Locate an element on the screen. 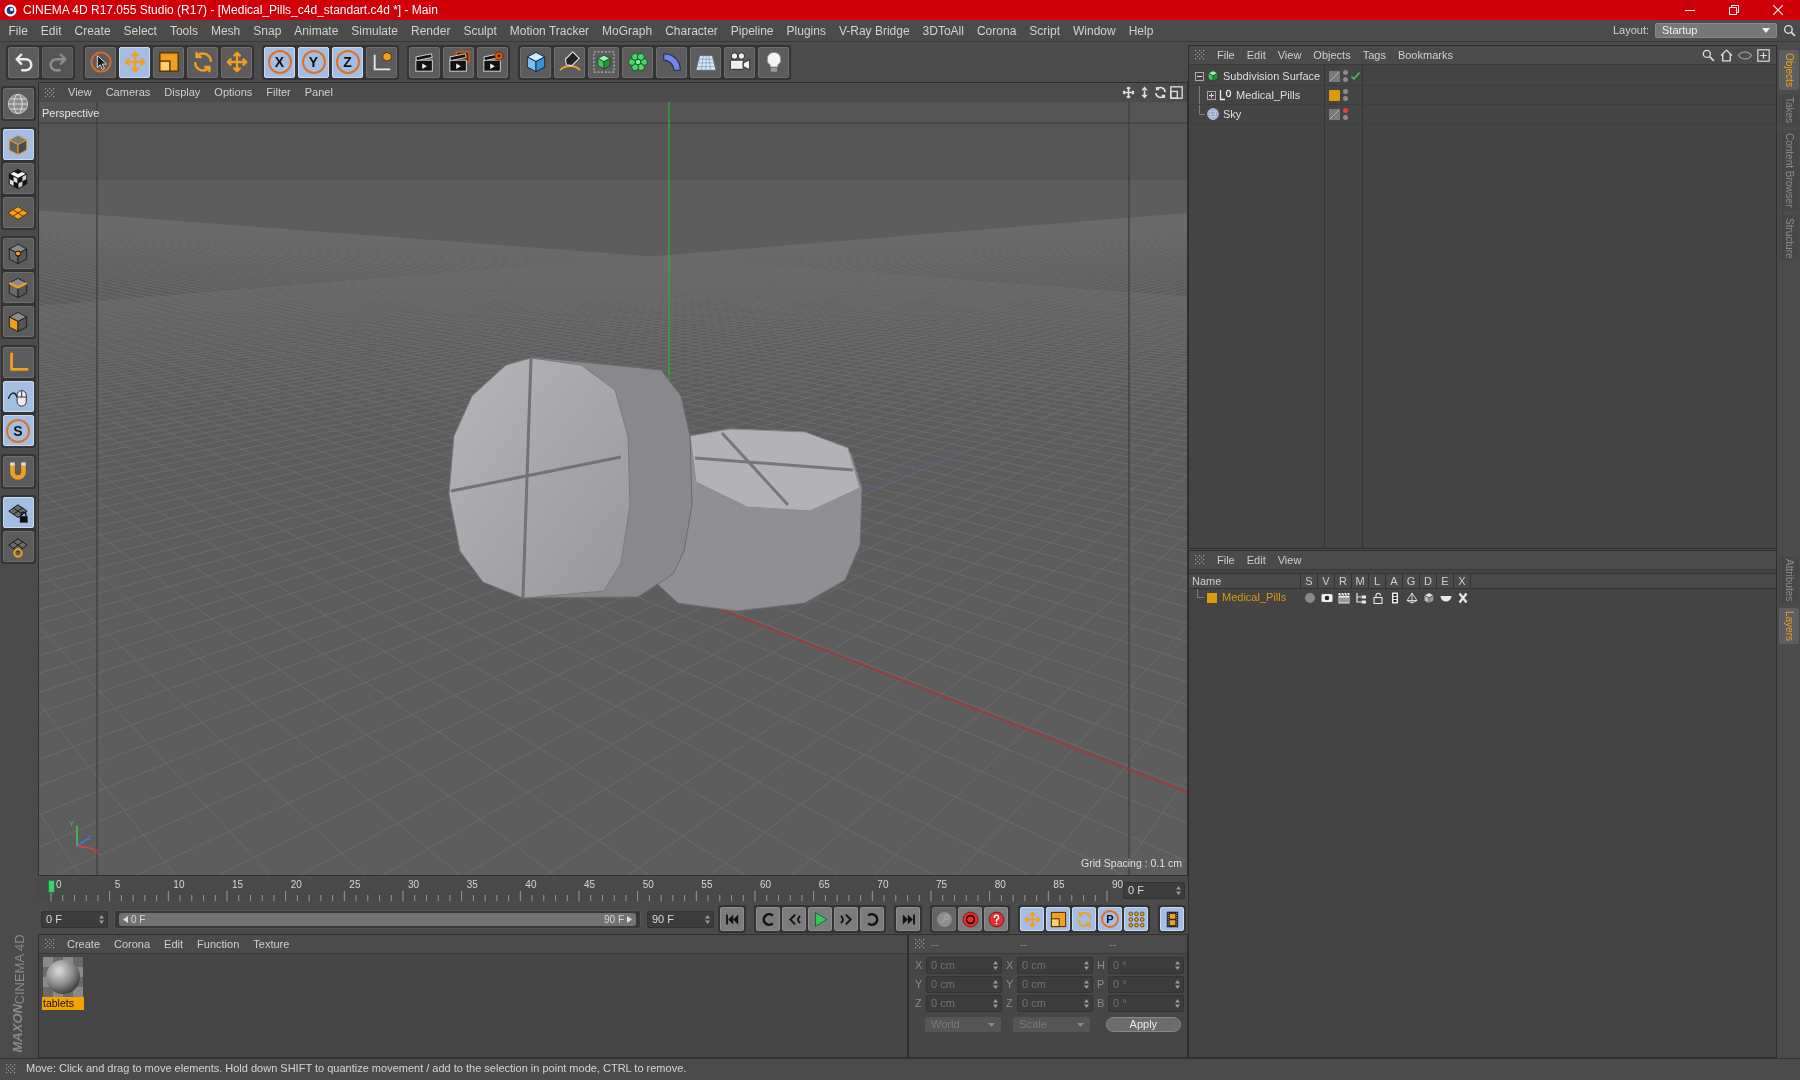 This screenshot has height=1080, width=1800. home-icon is located at coordinates (1726, 55).